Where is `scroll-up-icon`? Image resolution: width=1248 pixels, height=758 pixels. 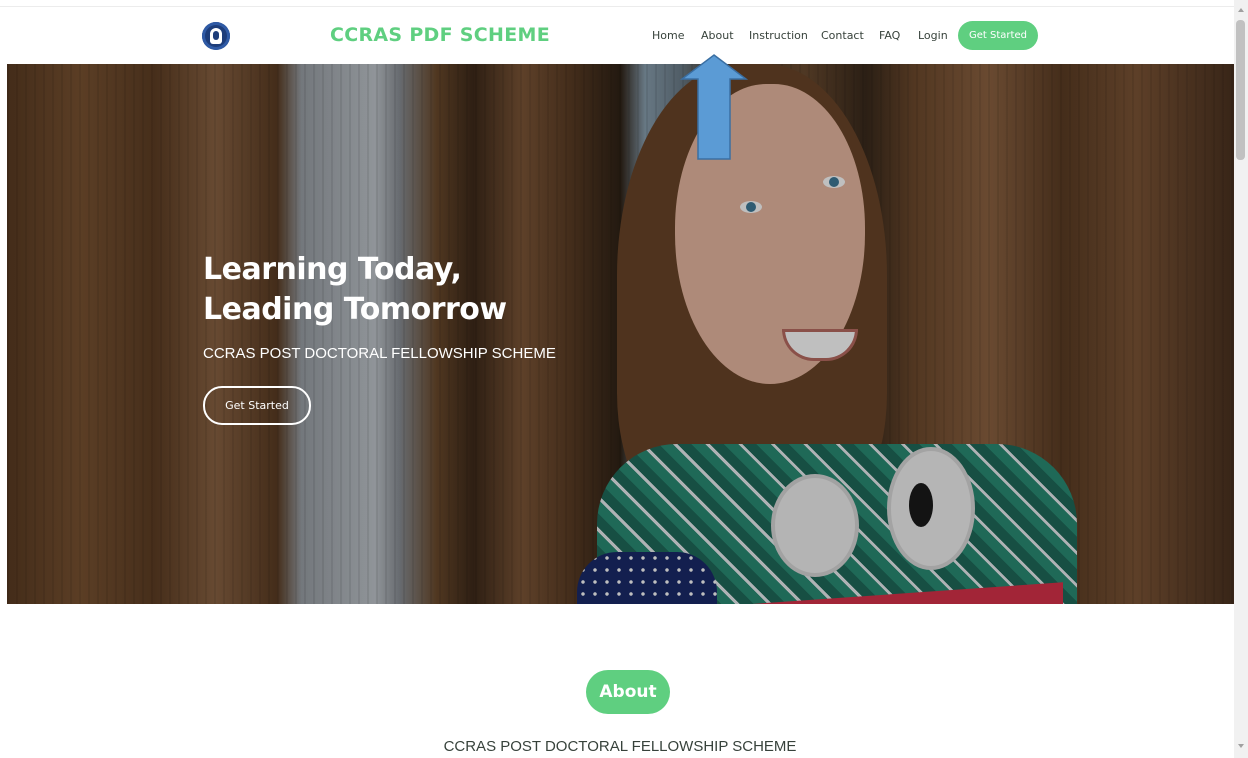
scroll-up-icon is located at coordinates (1241, 10).